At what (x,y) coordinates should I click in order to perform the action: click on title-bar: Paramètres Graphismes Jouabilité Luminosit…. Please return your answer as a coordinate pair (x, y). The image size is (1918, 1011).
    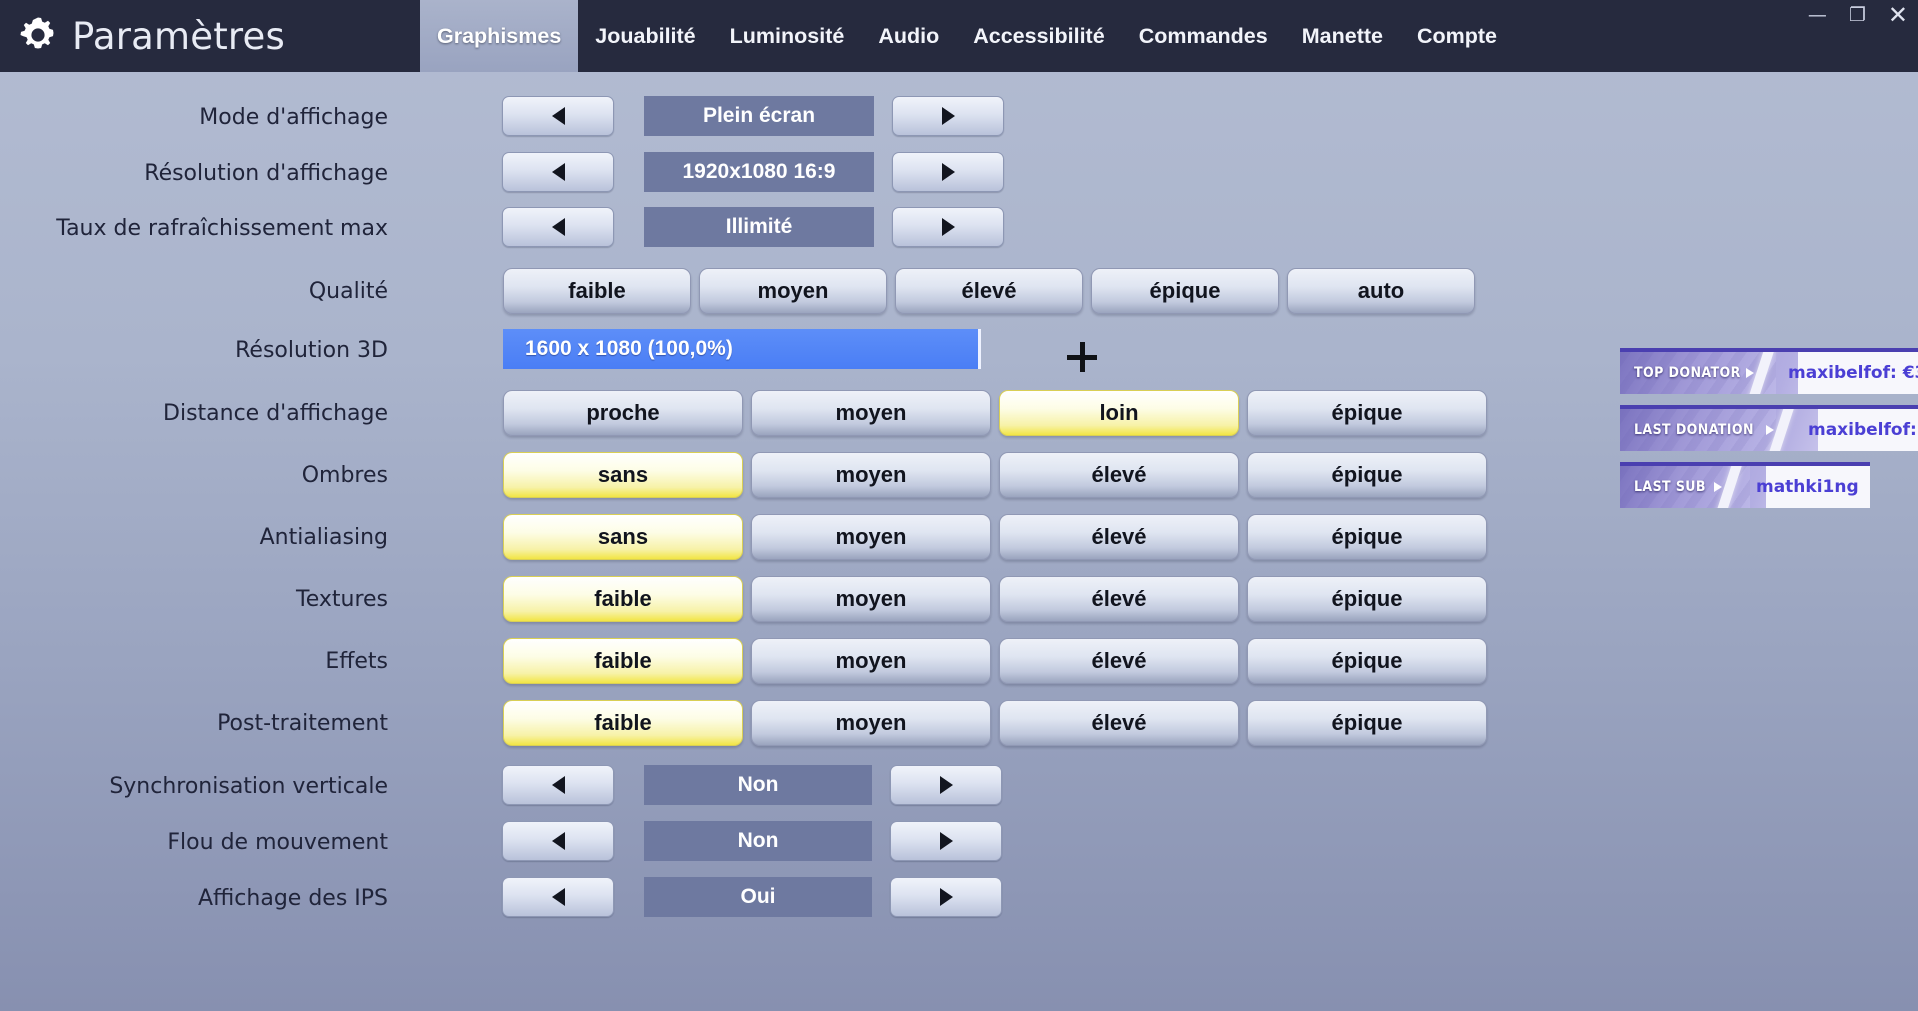
    Looking at the image, I should click on (959, 36).